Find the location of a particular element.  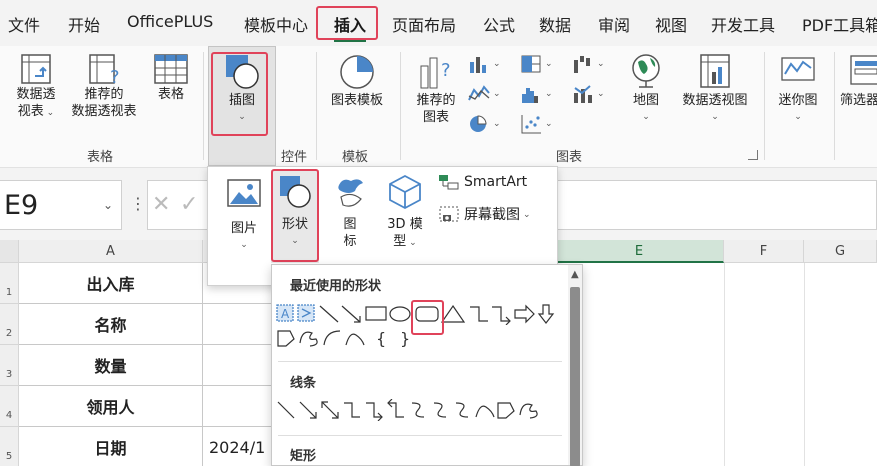

table-button: 表格 is located at coordinates (171, 77).